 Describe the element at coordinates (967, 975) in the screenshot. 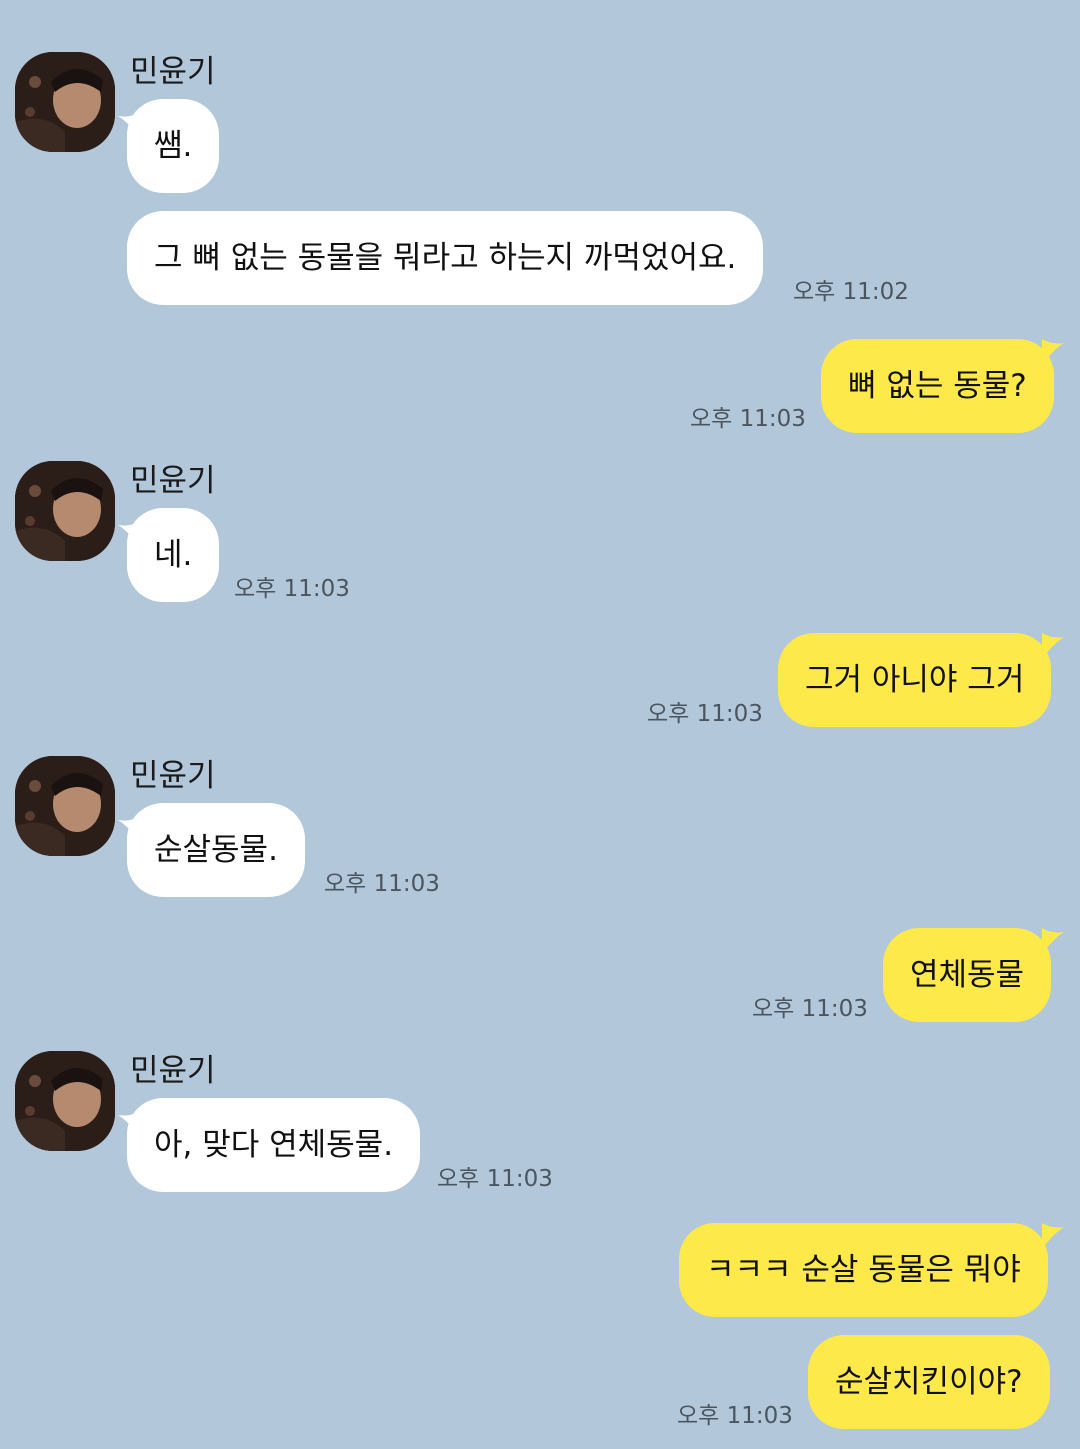

I see `outgoing-message-bubble: 연체동물` at that location.